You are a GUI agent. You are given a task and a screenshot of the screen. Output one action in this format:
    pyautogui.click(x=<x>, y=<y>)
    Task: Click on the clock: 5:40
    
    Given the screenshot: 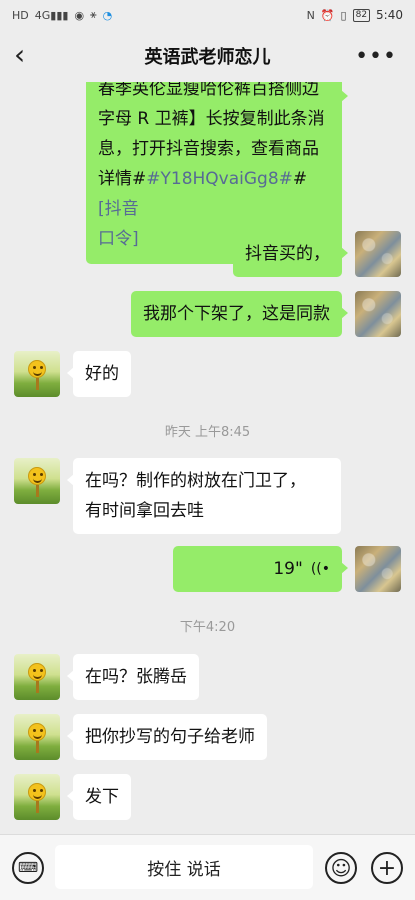 What is the action you would take?
    pyautogui.click(x=389, y=15)
    